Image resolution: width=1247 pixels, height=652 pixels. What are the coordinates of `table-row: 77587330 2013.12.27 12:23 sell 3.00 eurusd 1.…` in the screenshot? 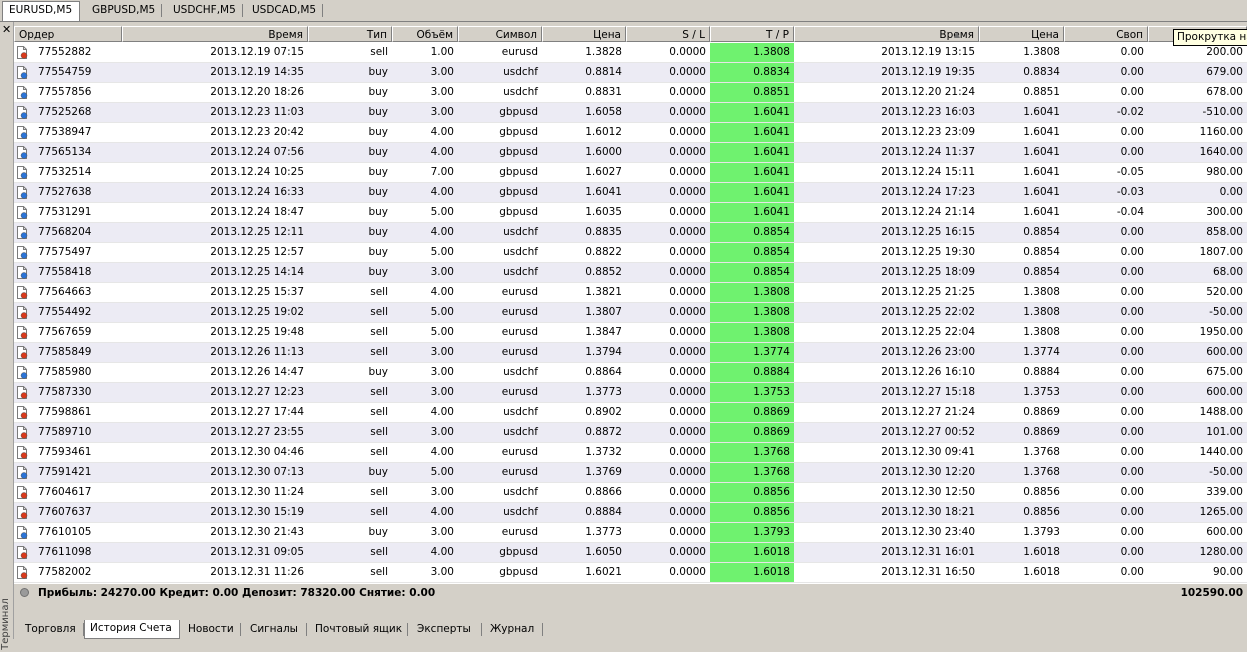 It's located at (630, 393).